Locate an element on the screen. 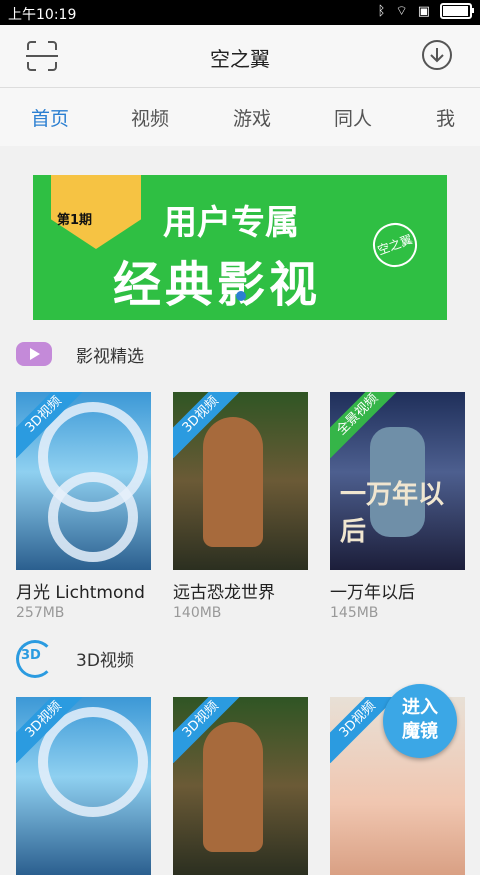 The height and width of the screenshot is (875, 480). tab-me: 我 is located at coordinates (445, 117).